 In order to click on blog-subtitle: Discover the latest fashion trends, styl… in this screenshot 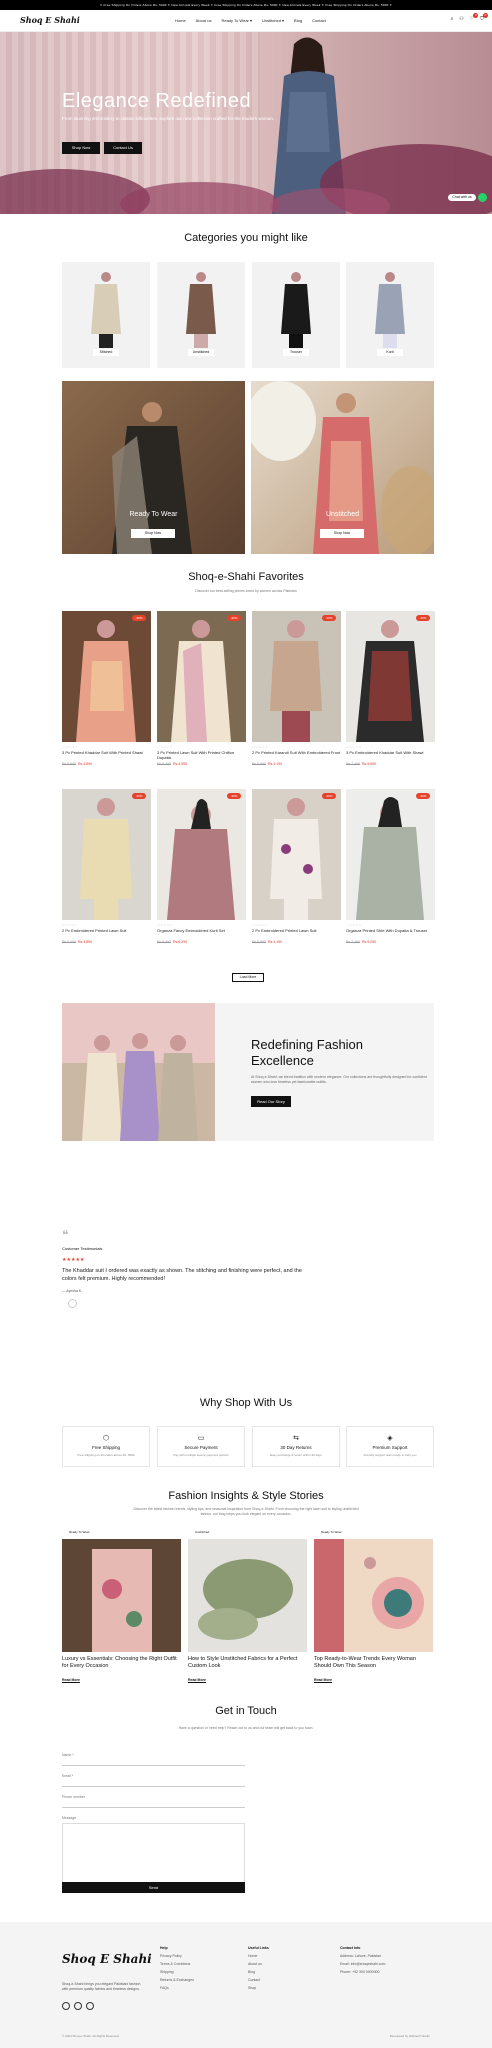, I will do `click(246, 1511)`.